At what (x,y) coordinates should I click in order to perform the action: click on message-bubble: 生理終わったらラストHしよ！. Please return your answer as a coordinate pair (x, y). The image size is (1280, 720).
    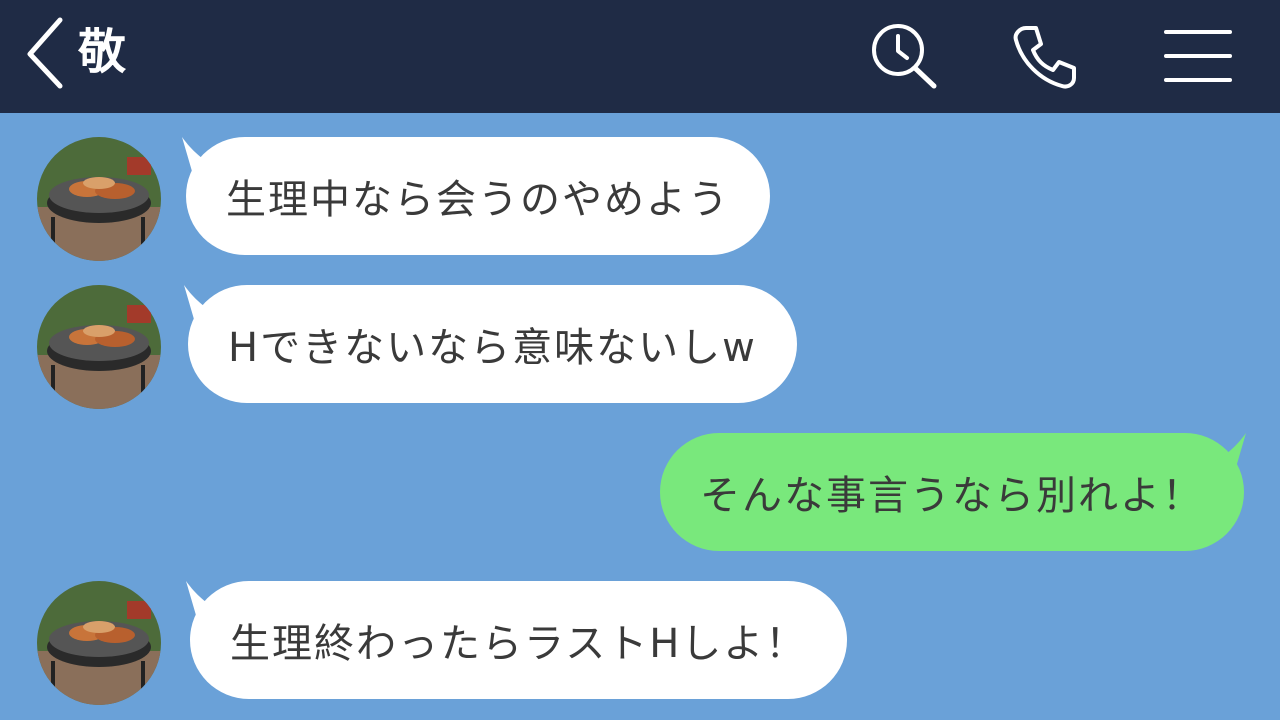
    Looking at the image, I should click on (519, 640).